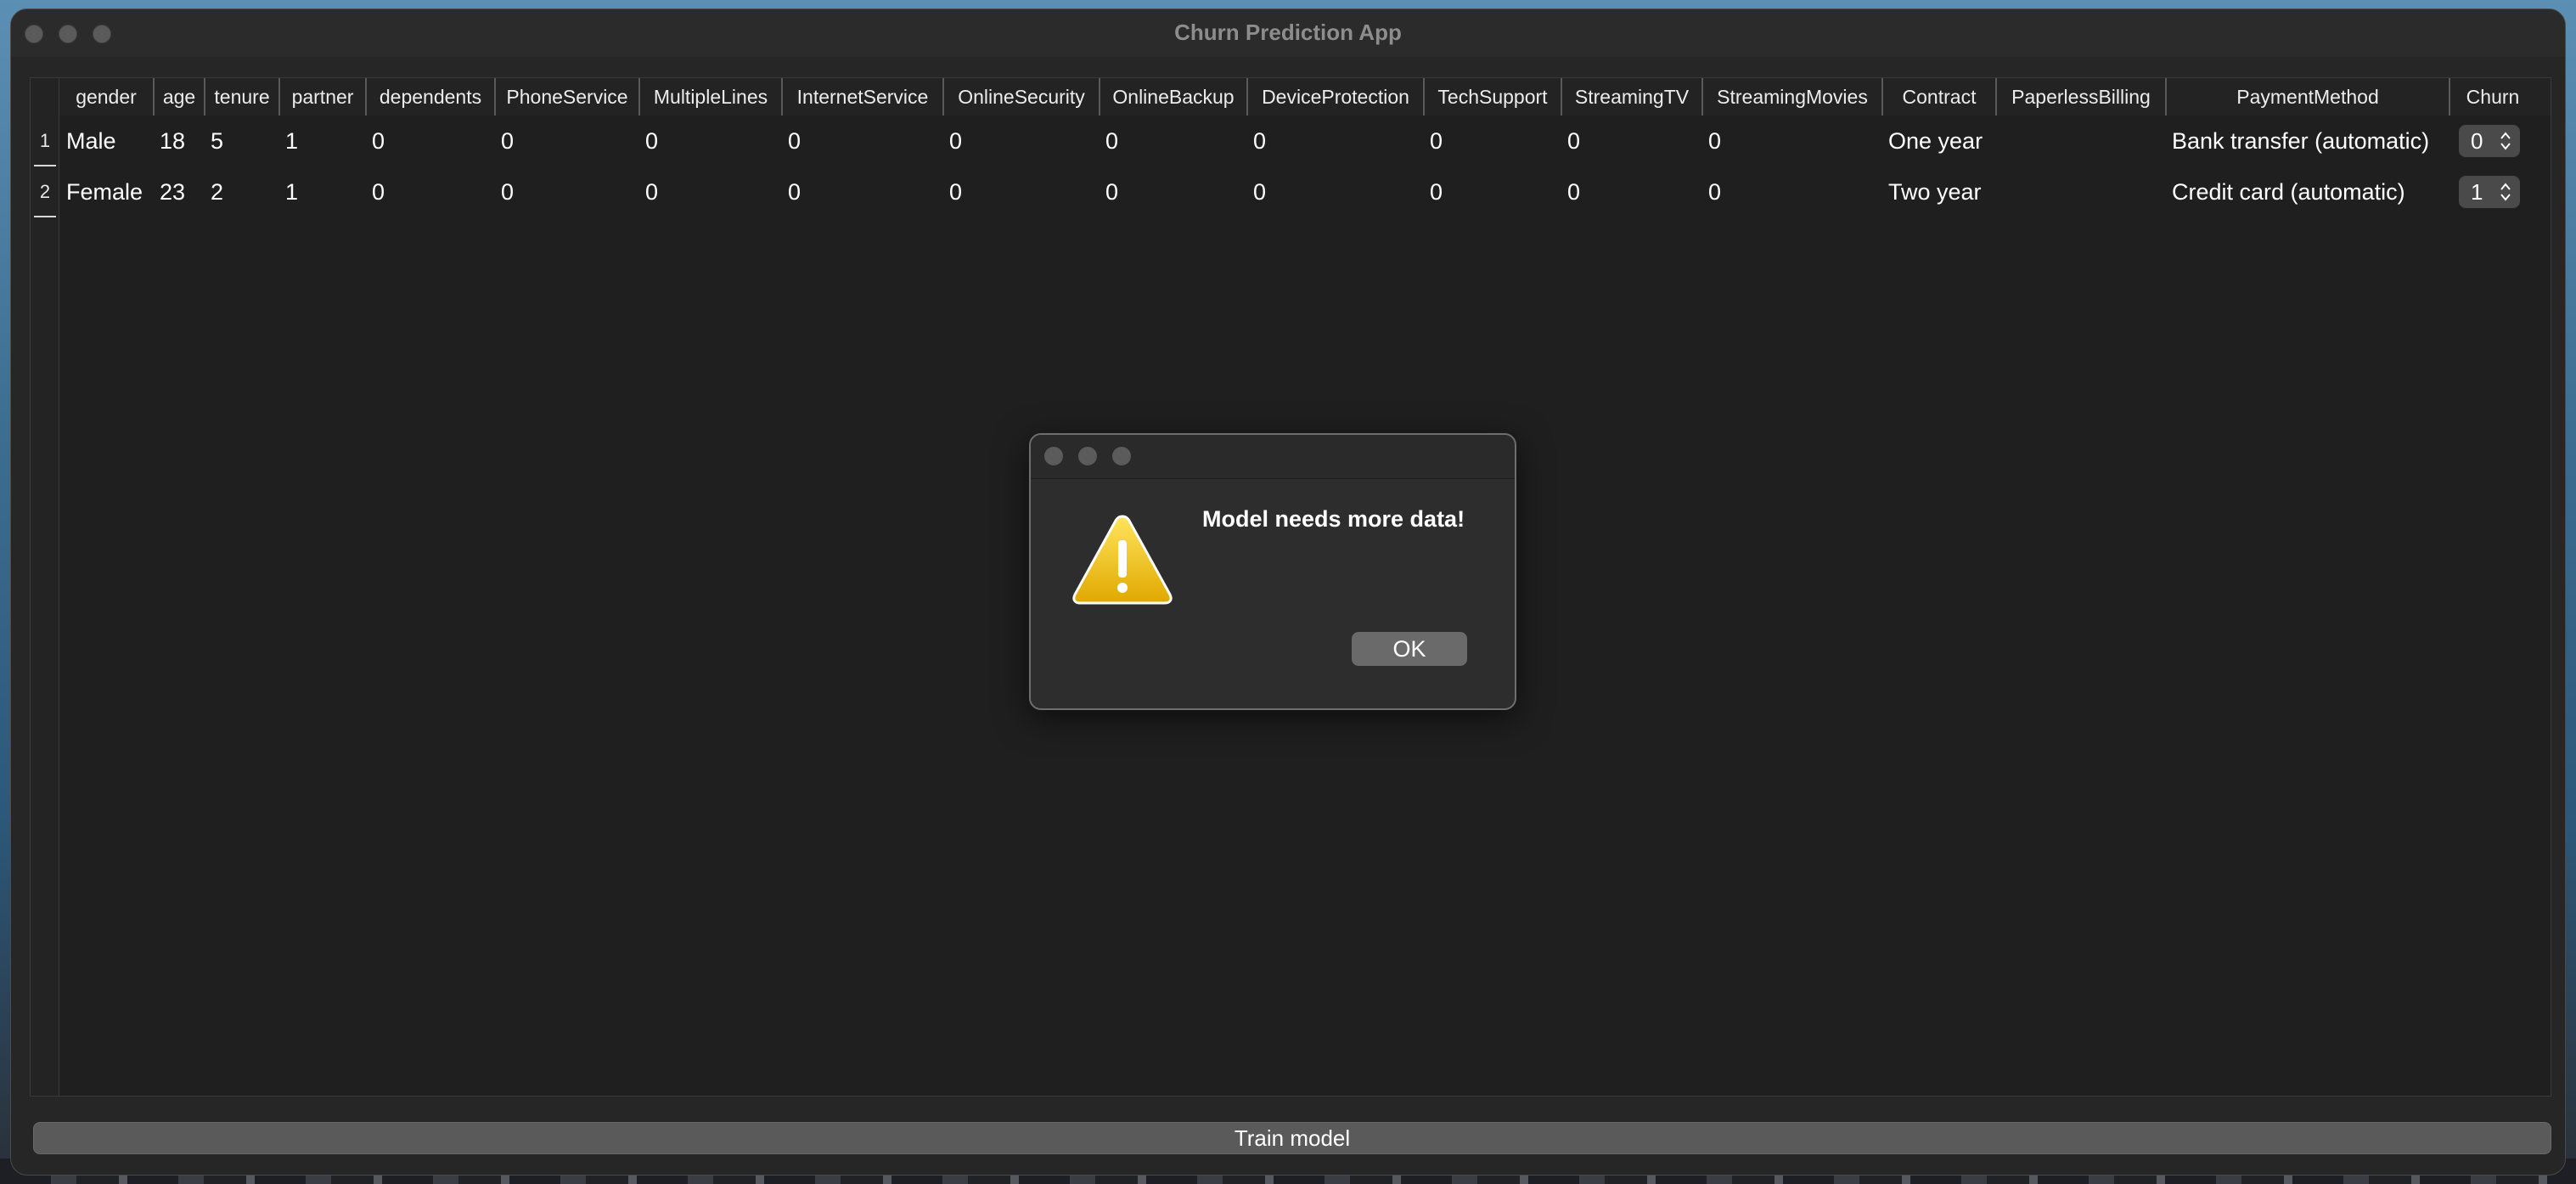 This screenshot has width=2576, height=1184. I want to click on column-header-churn: Churn, so click(2492, 97).